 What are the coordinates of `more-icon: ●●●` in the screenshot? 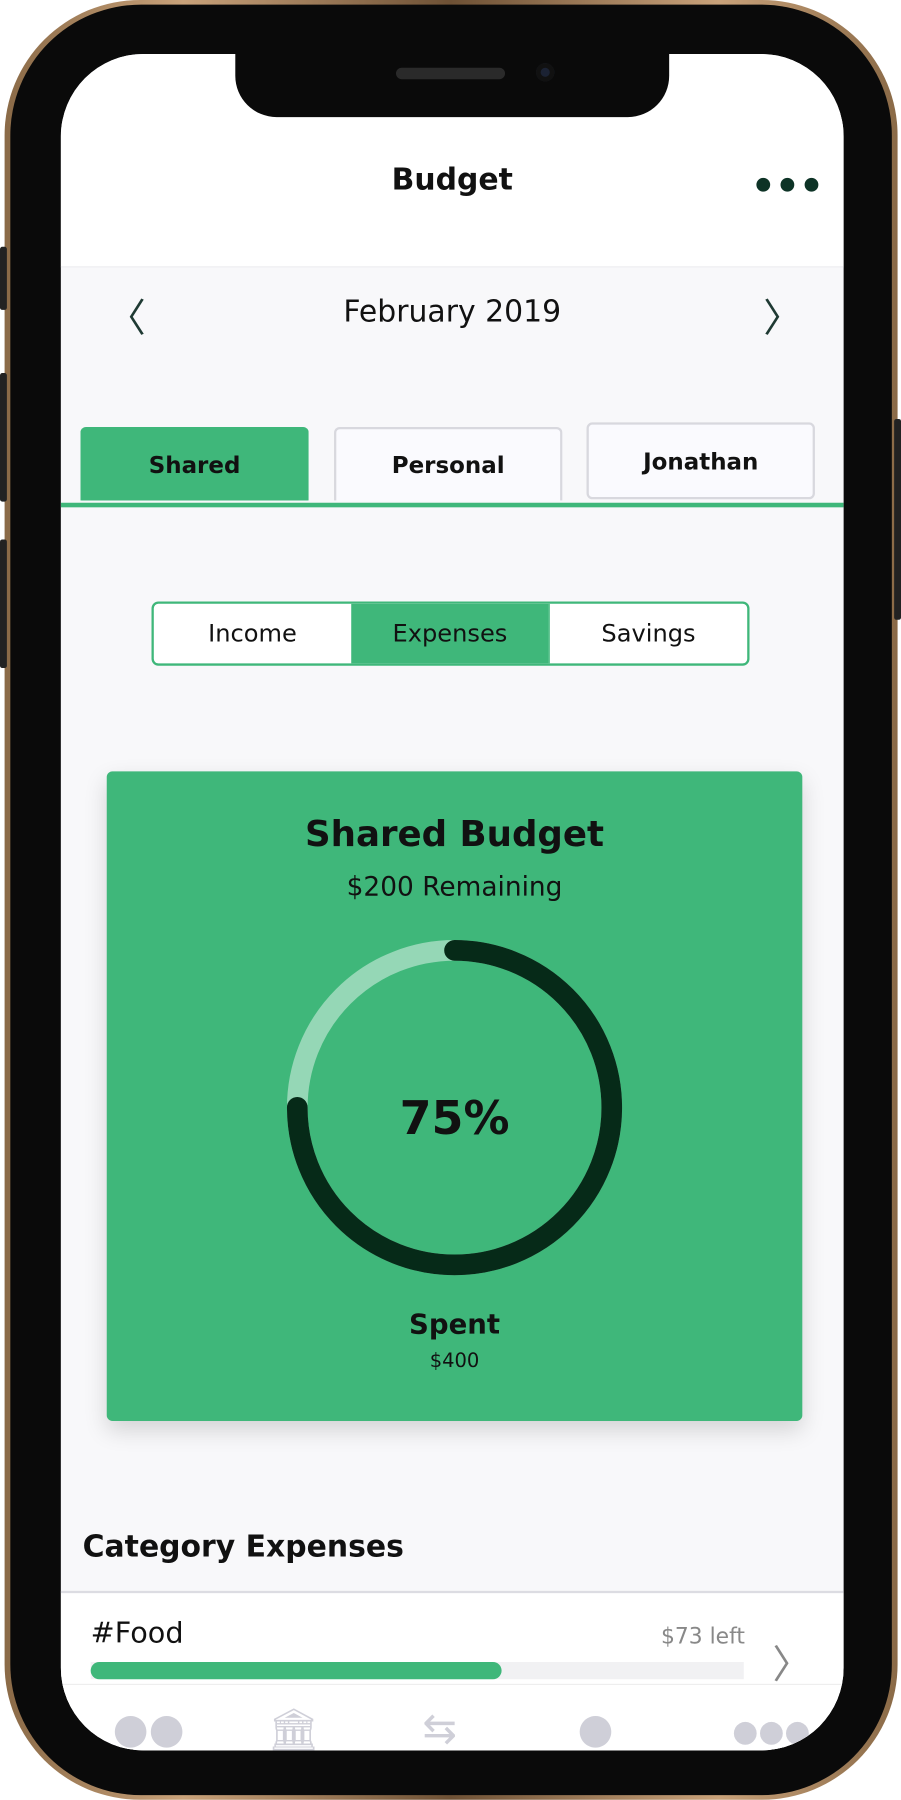 It's located at (771, 1732).